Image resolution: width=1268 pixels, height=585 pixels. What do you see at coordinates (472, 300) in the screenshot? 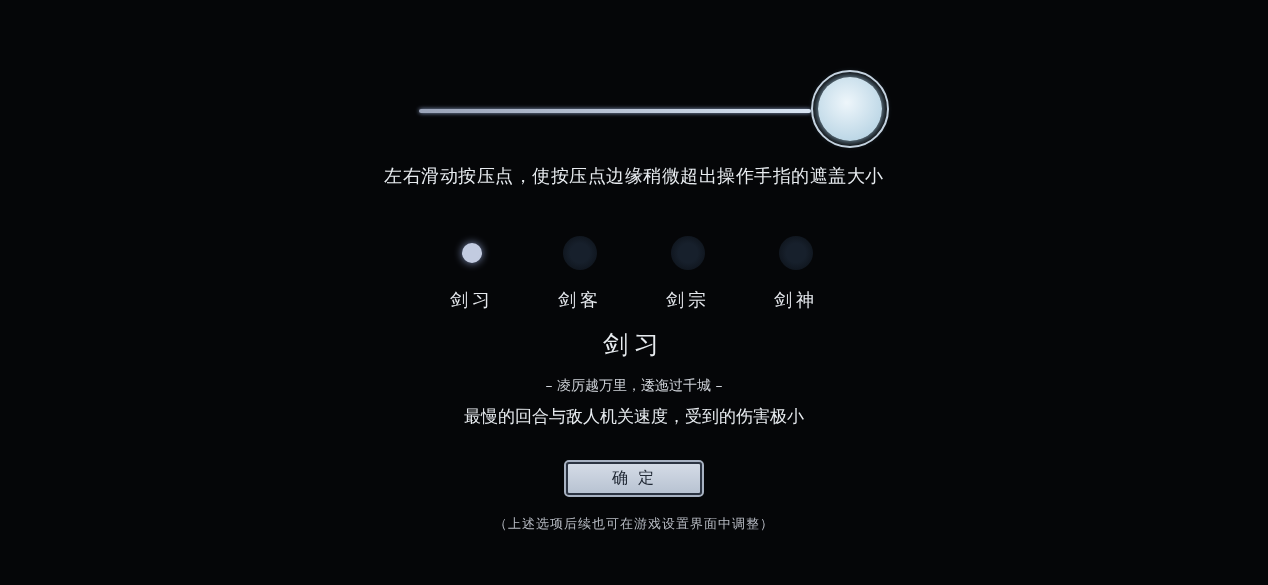
I see `difficulty-label: 剑习` at bounding box center [472, 300].